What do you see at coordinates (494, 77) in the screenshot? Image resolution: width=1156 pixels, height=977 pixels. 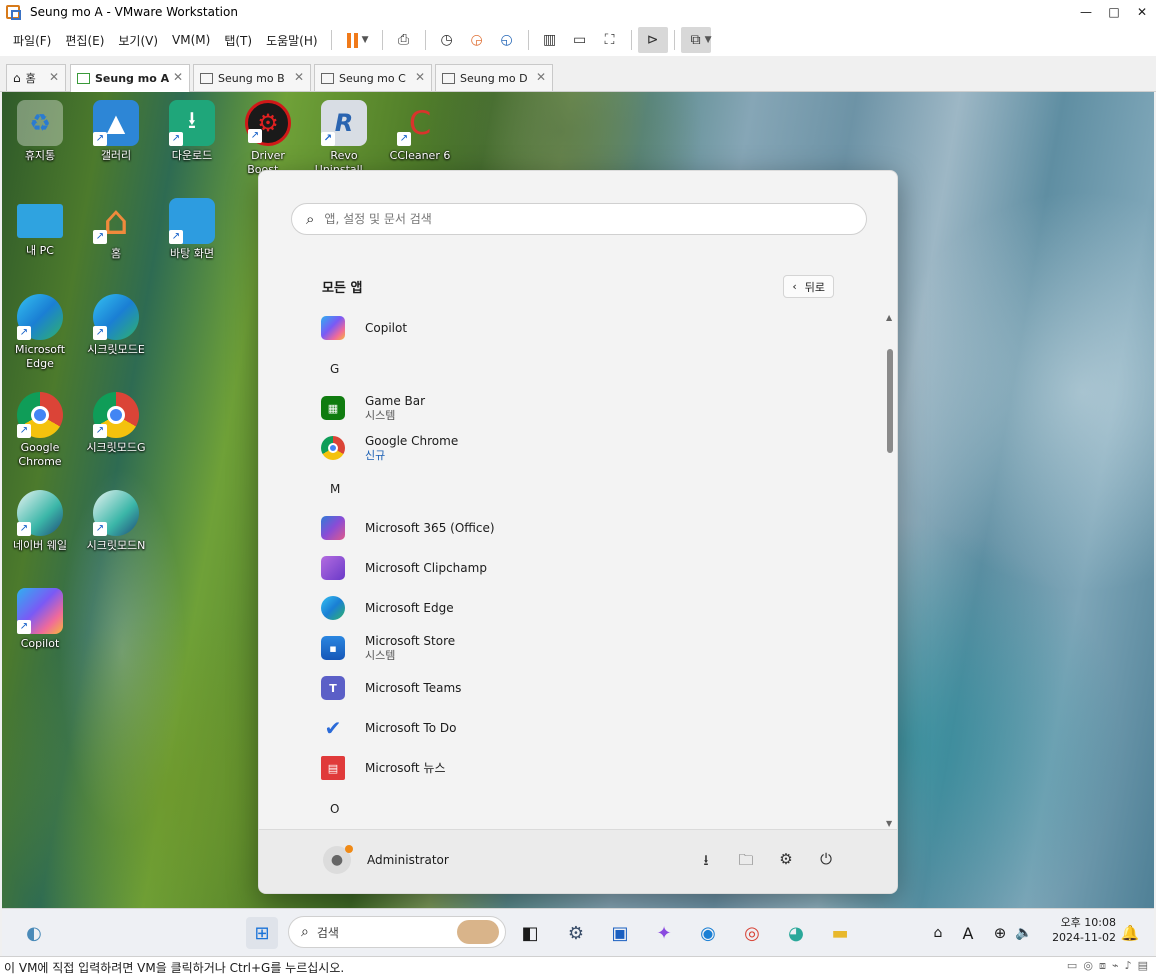 I see `tab-seung-mo-d: Seung mo D ✕` at bounding box center [494, 77].